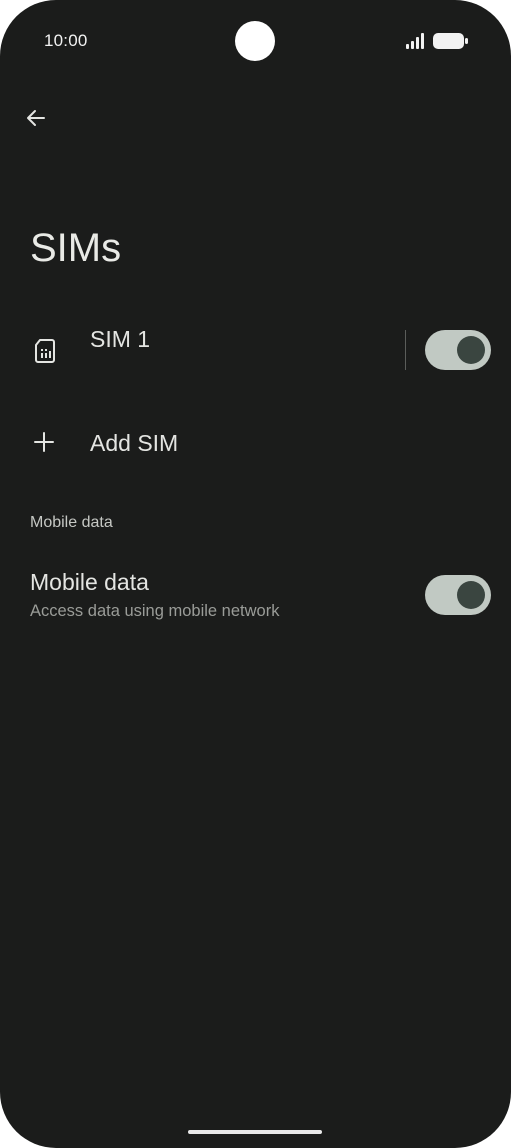 The height and width of the screenshot is (1148, 511). I want to click on sim-1-toggle, so click(458, 350).